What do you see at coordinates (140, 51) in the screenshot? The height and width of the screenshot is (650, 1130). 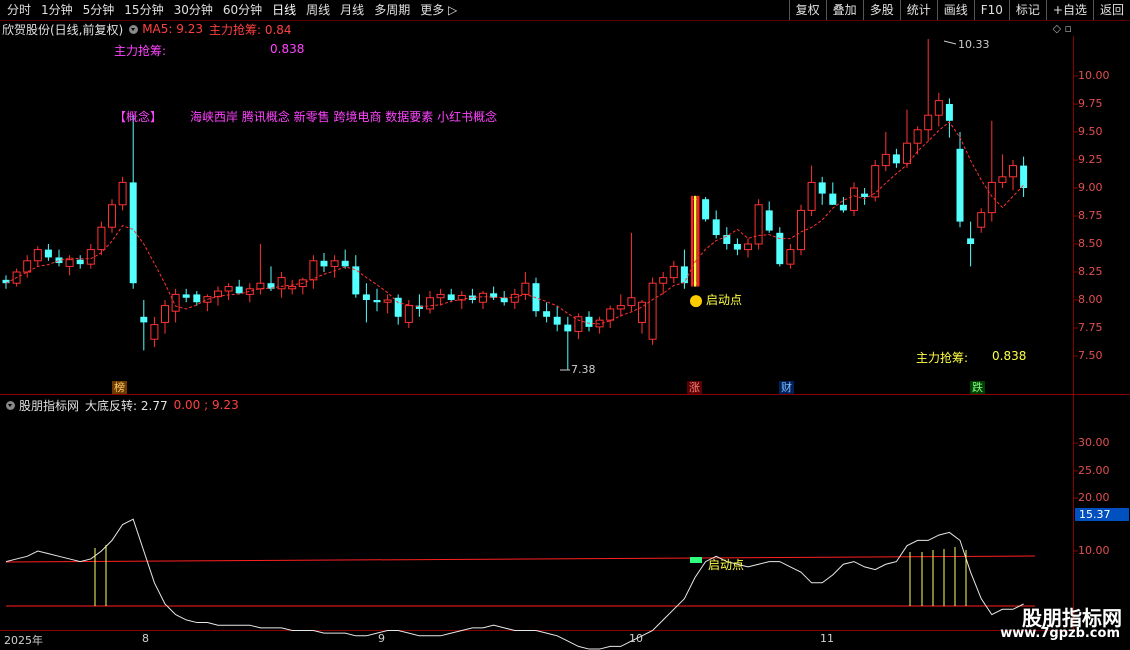 I see `zl-title-text: 主力抢筹:` at bounding box center [140, 51].